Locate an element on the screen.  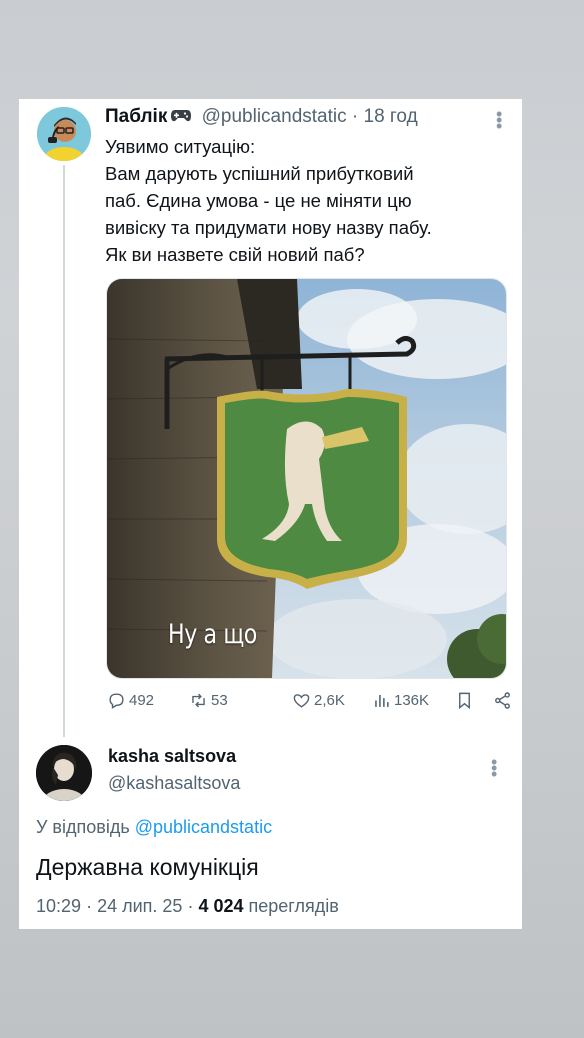
reply-author-avatar is located at coordinates (64, 773).